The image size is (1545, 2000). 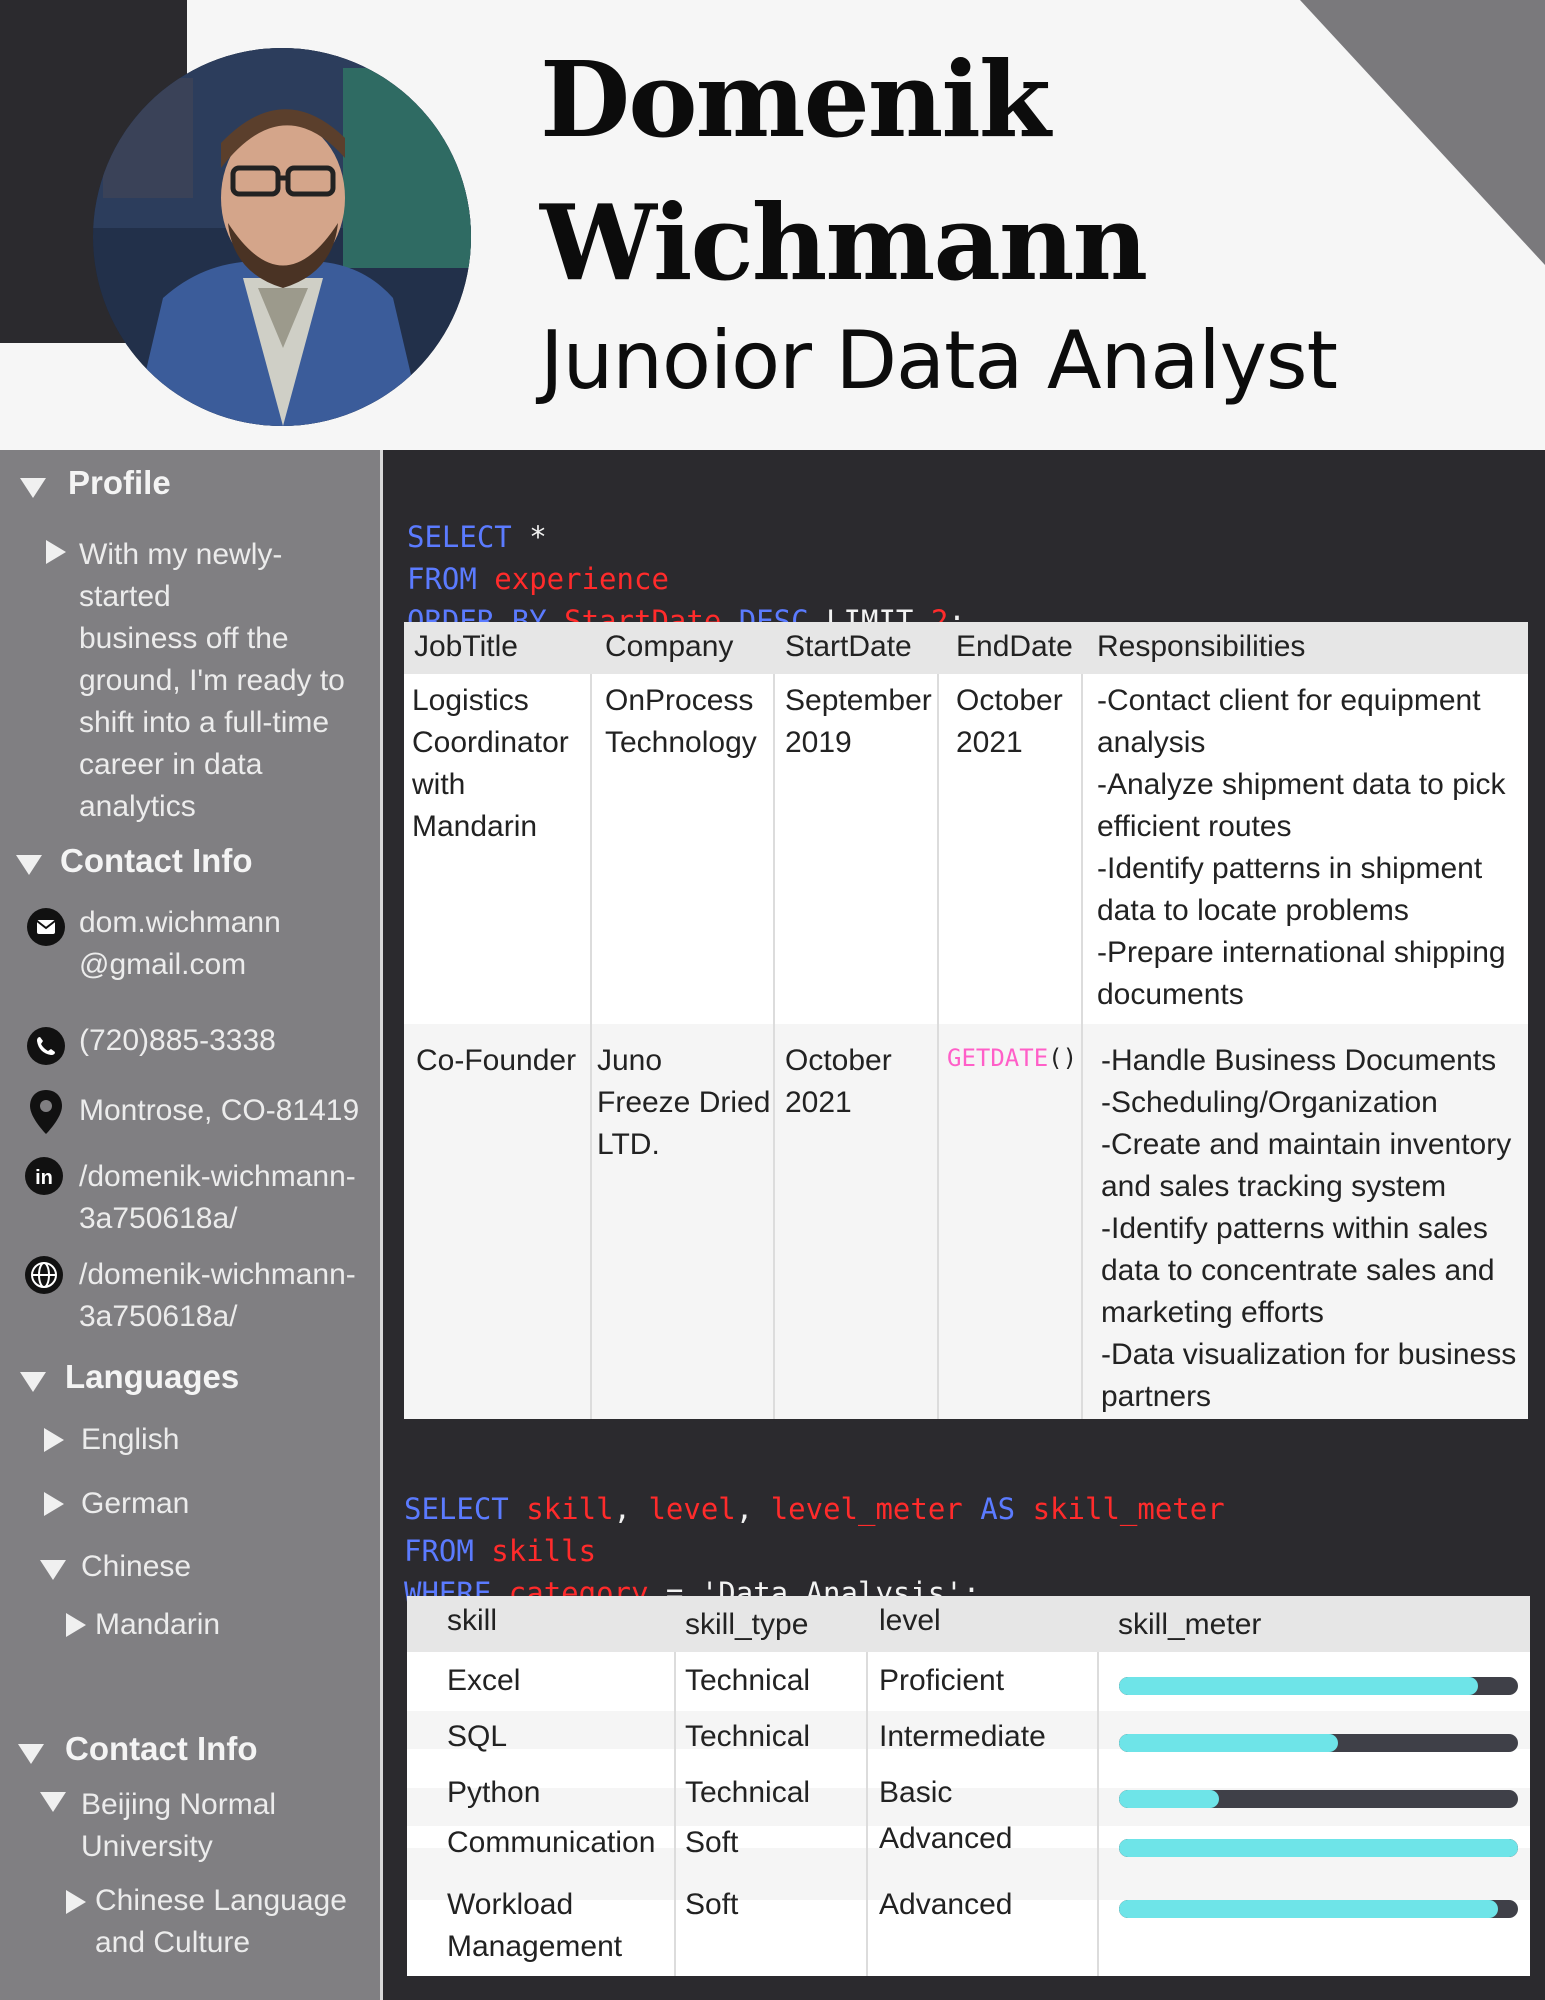 What do you see at coordinates (746, 1625) in the screenshot?
I see `col-header-skill-type: skill_type` at bounding box center [746, 1625].